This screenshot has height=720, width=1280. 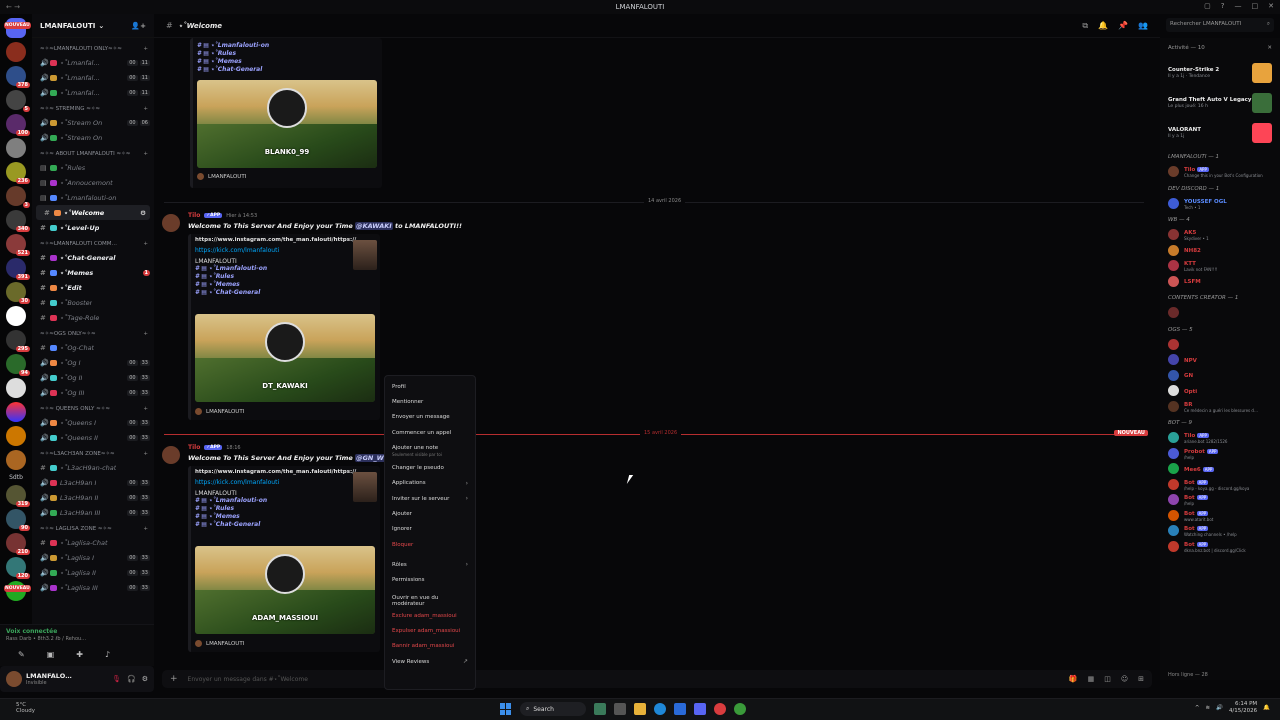 I want to click on server-icon: NOUVEAU, so click(x=17, y=591).